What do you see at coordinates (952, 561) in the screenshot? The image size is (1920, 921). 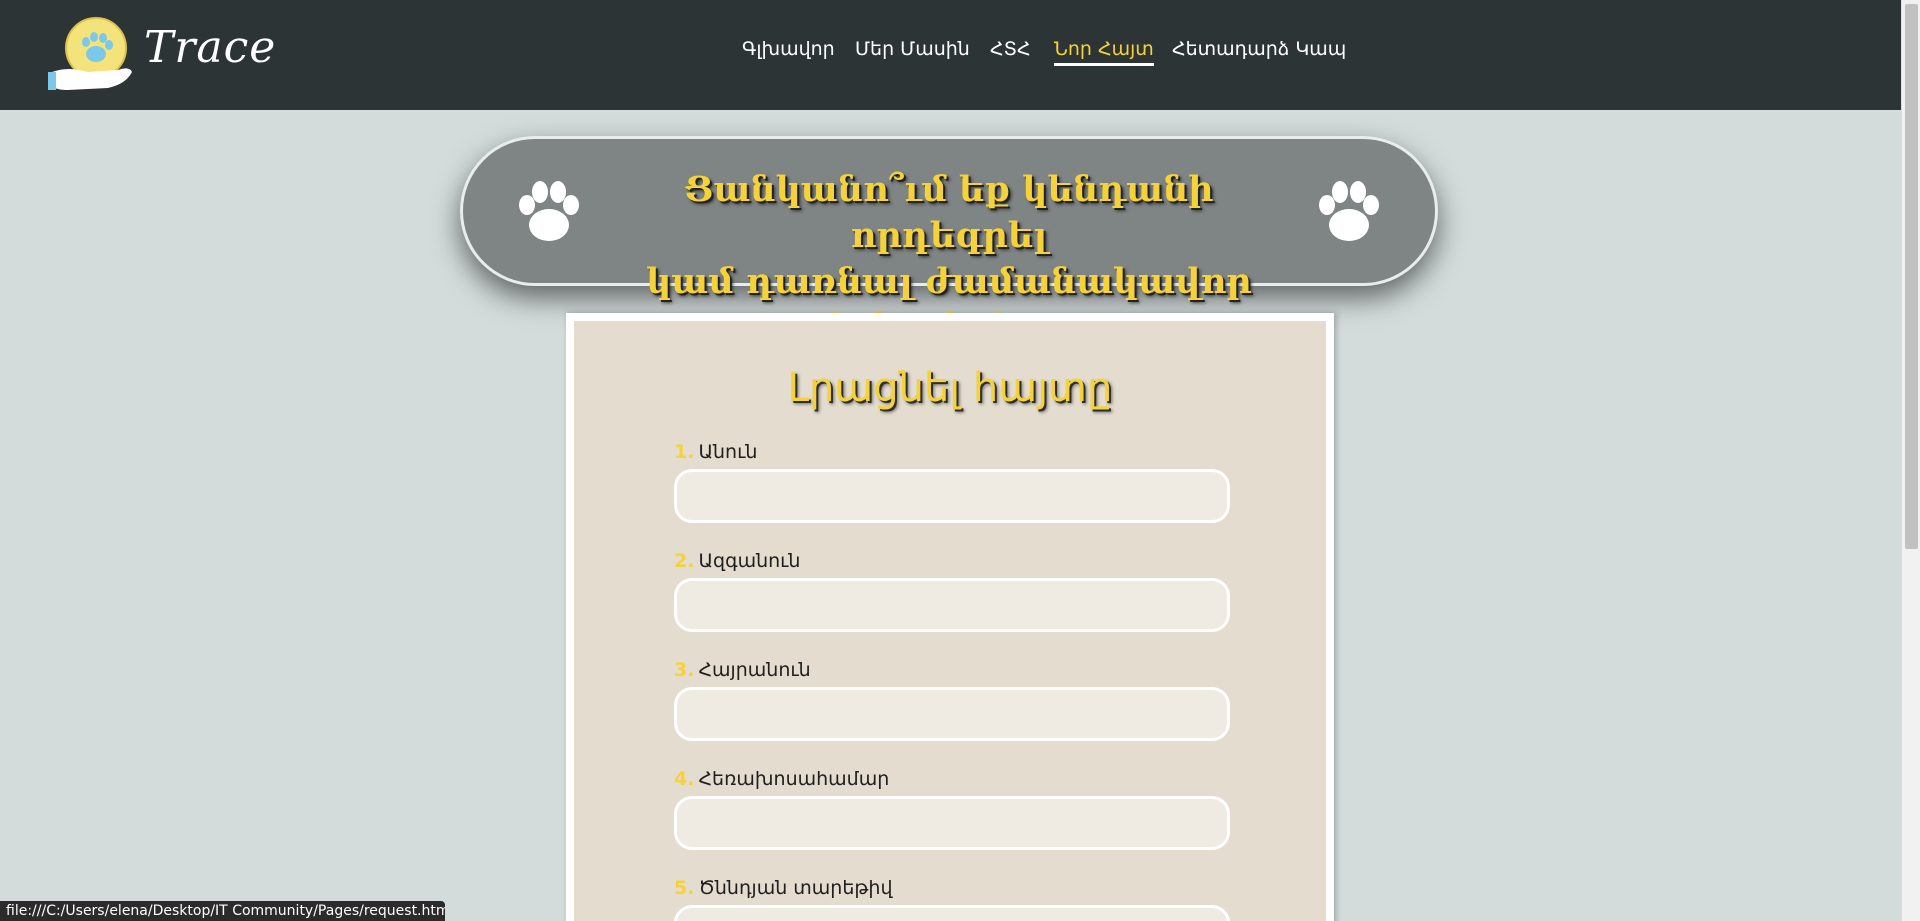 I see `field-label: 2. Ազգանուն` at bounding box center [952, 561].